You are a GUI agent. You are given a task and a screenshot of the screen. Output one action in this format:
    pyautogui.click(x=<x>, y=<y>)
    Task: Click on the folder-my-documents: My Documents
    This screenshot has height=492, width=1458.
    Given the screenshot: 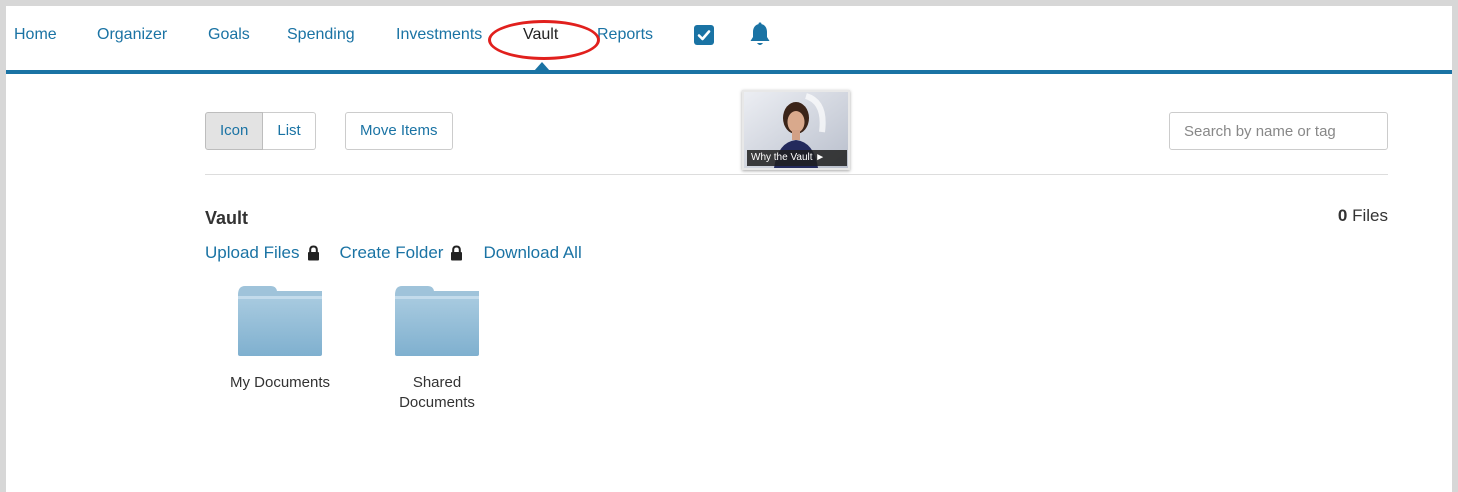 What is the action you would take?
    pyautogui.click(x=280, y=338)
    